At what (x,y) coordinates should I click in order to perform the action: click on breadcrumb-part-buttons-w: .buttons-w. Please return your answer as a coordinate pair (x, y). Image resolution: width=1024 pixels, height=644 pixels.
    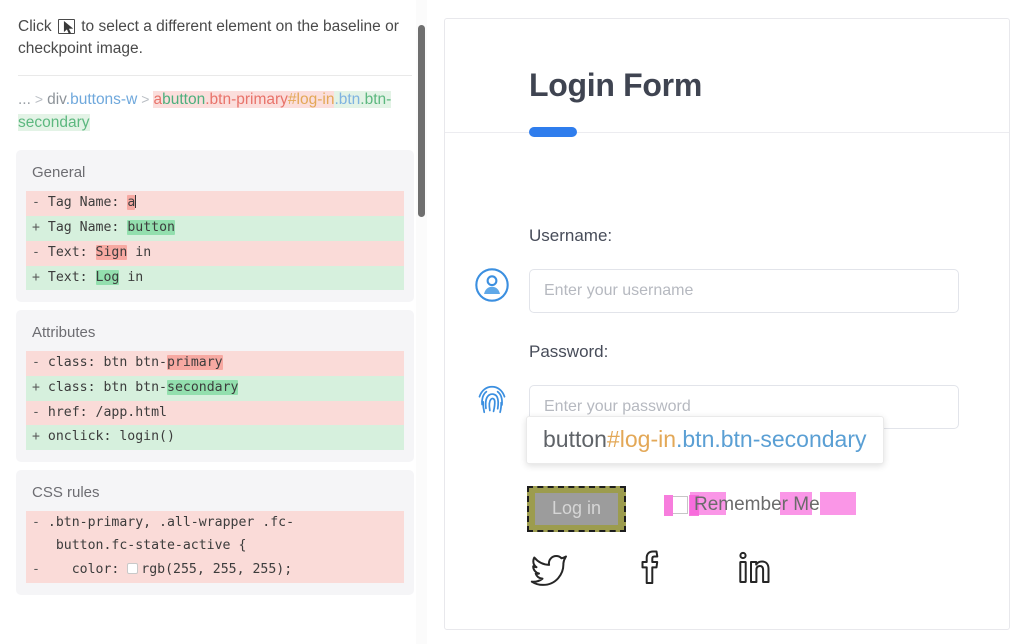
    Looking at the image, I should click on (102, 99).